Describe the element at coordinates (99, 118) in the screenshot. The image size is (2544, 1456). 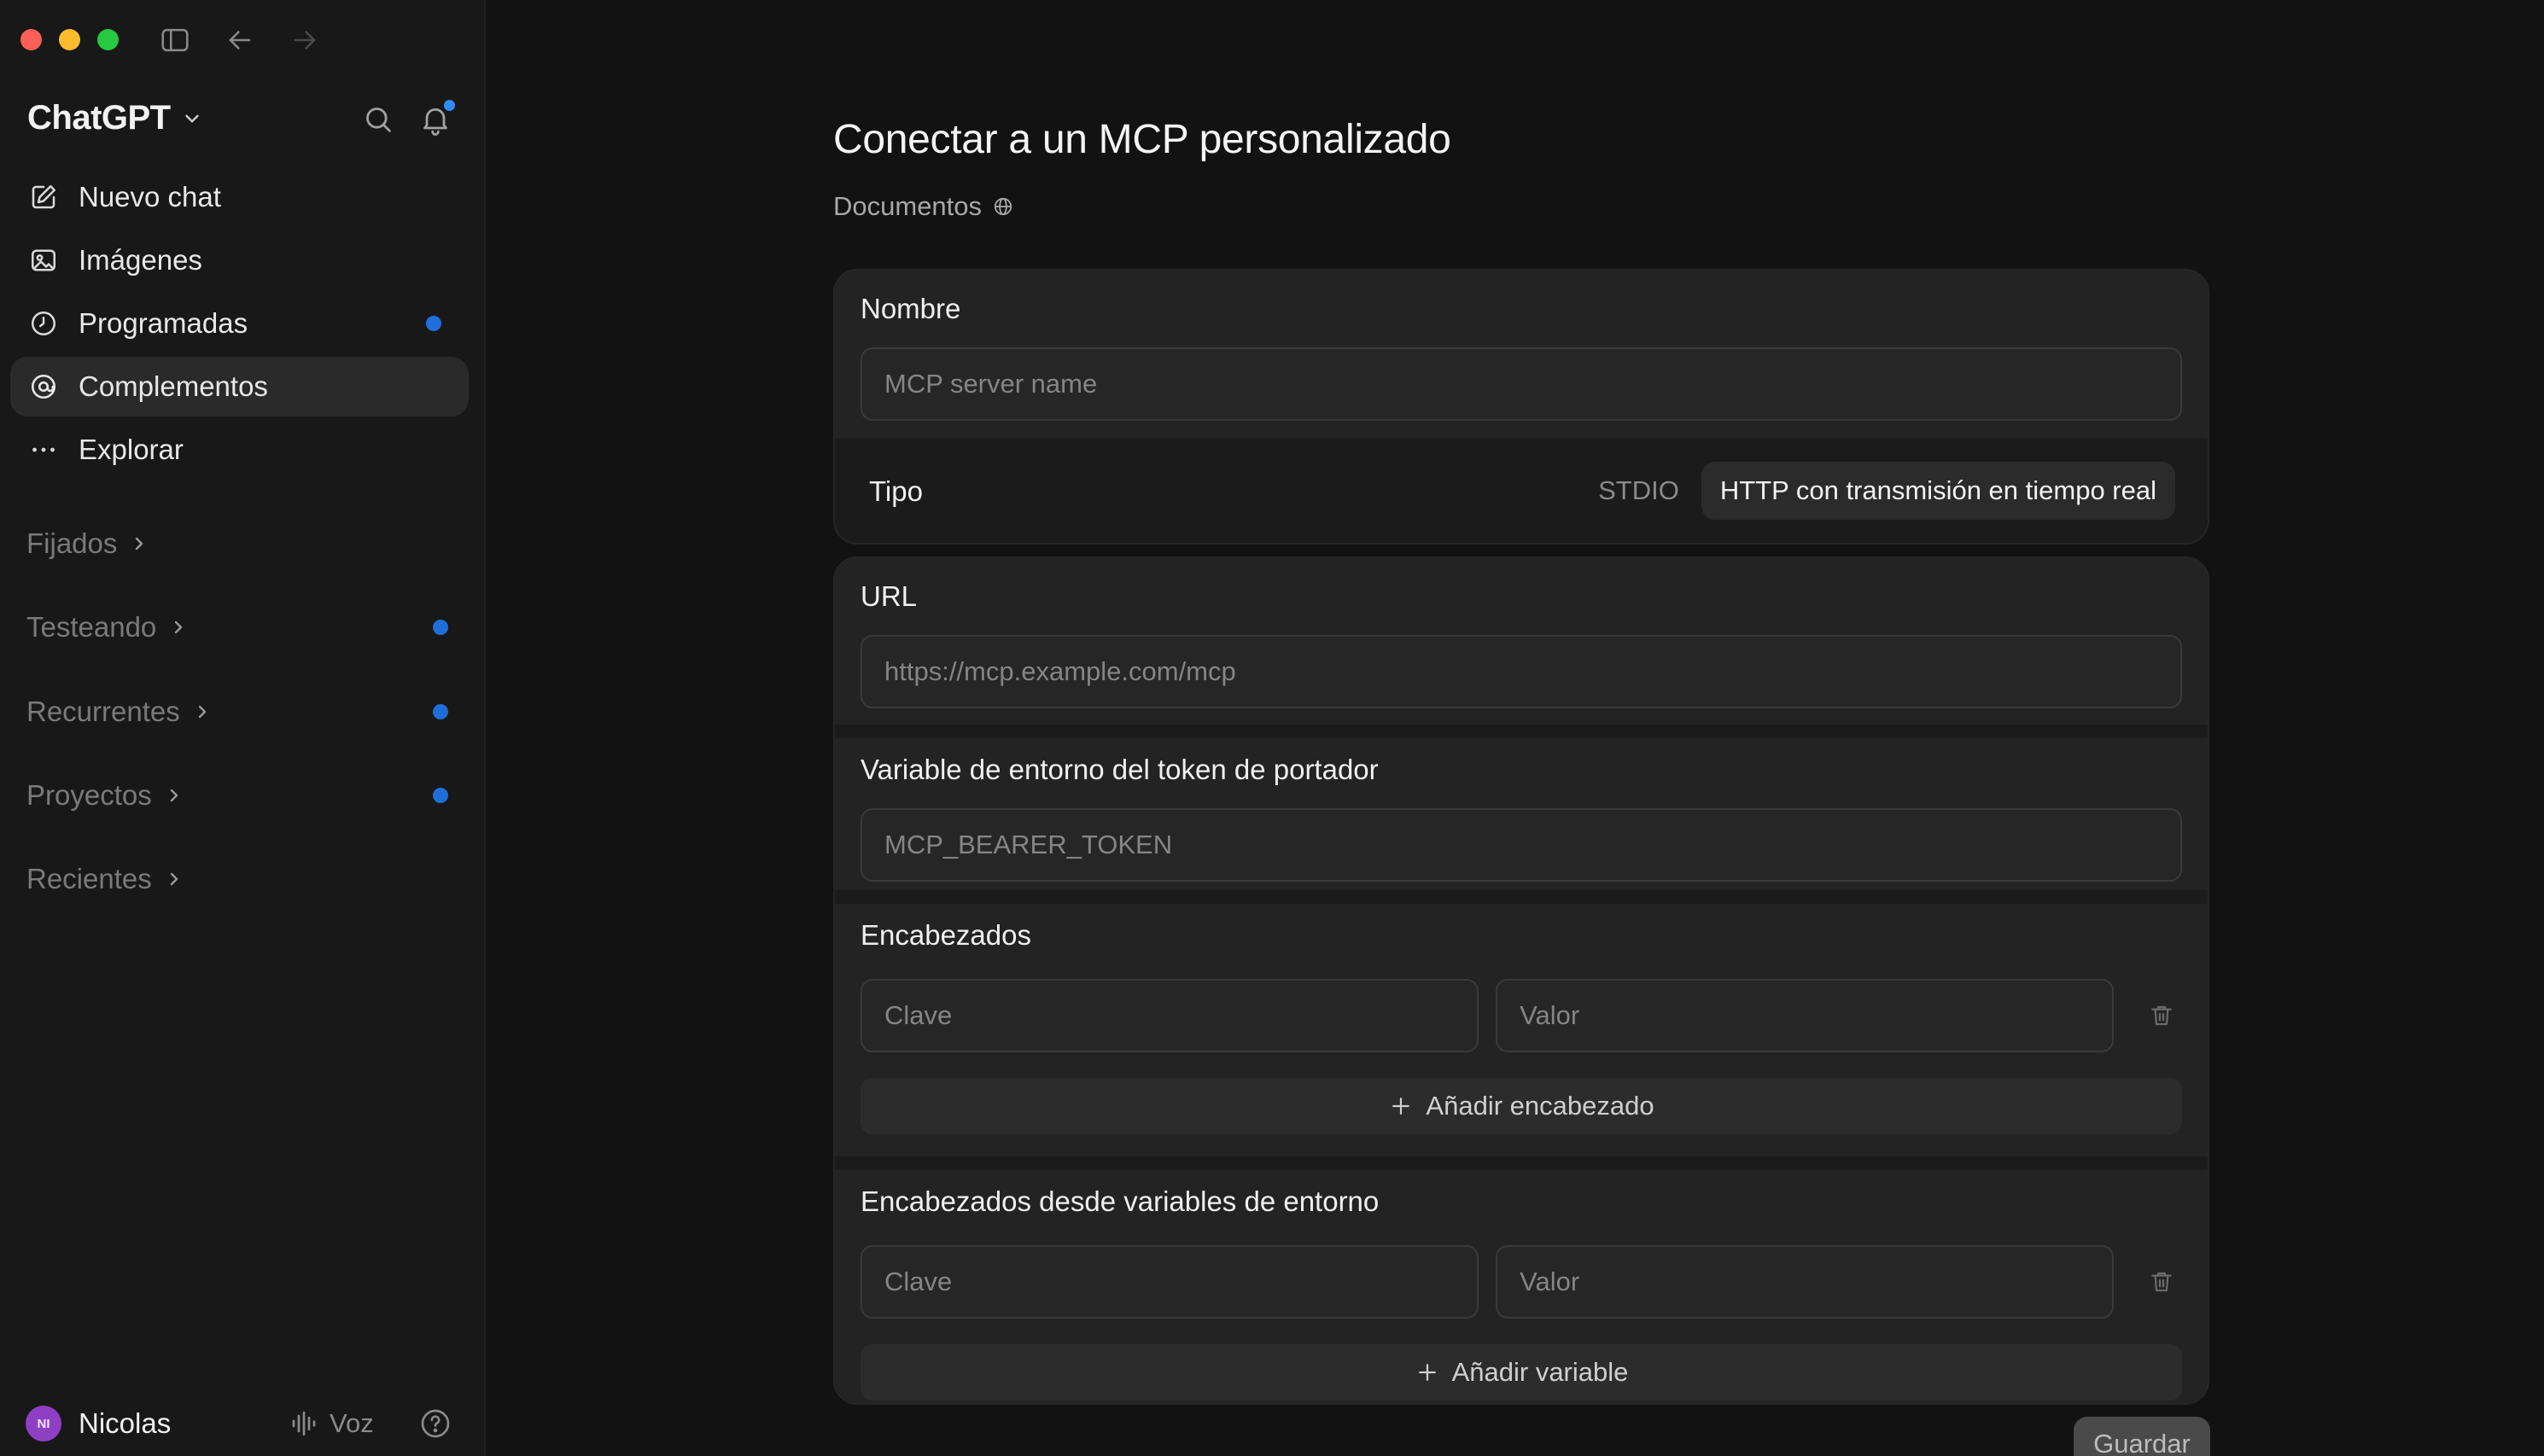
I see `brand-label: ChatGPT` at that location.